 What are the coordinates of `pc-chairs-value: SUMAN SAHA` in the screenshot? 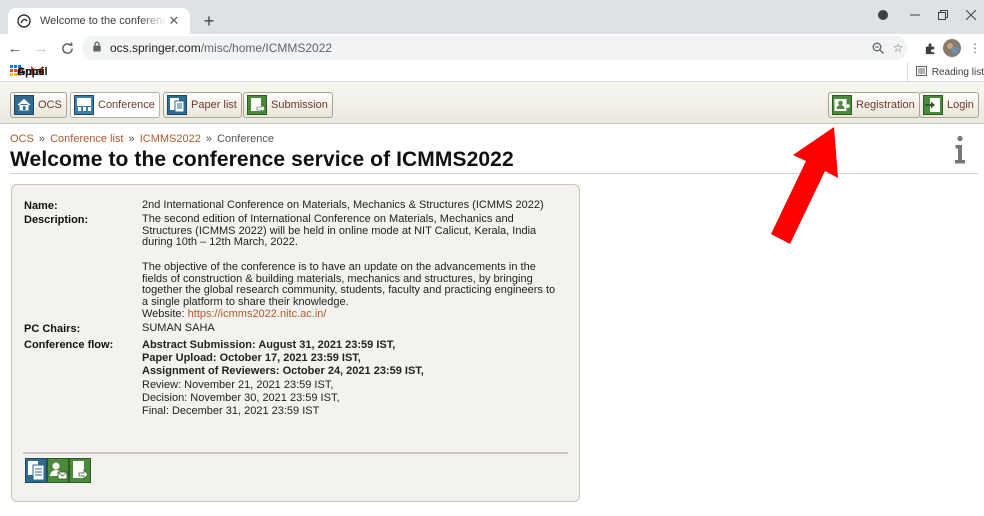 It's located at (178, 328).